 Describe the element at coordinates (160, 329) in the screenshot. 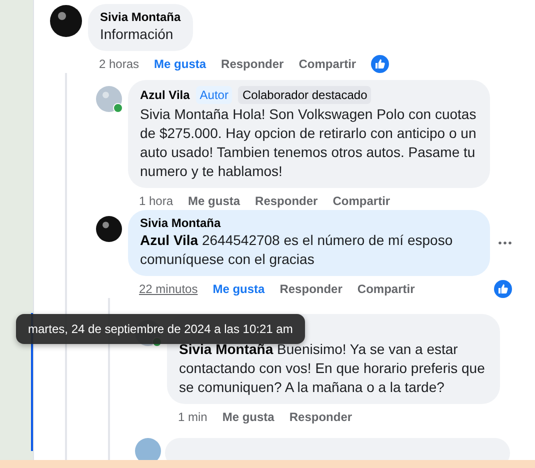

I see `date-tooltip: martes, 24 de septiembre de 2024 a las 10:21 am` at that location.